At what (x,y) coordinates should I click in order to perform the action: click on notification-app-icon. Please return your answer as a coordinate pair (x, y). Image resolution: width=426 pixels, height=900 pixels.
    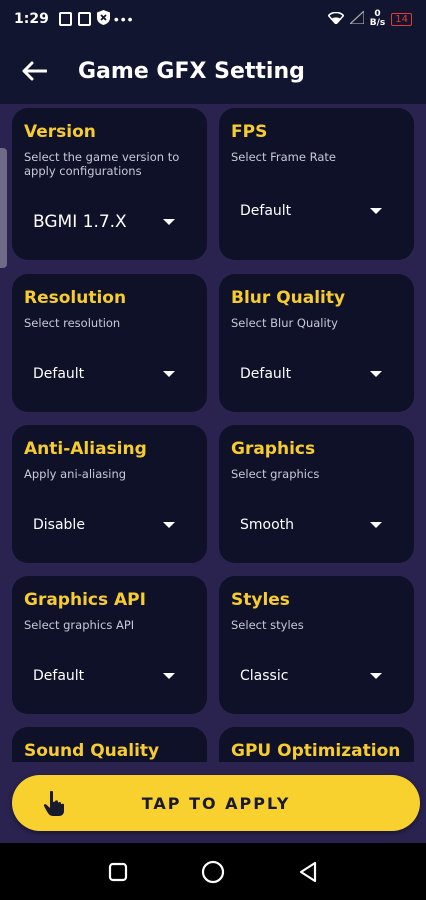
    Looking at the image, I should click on (84, 19).